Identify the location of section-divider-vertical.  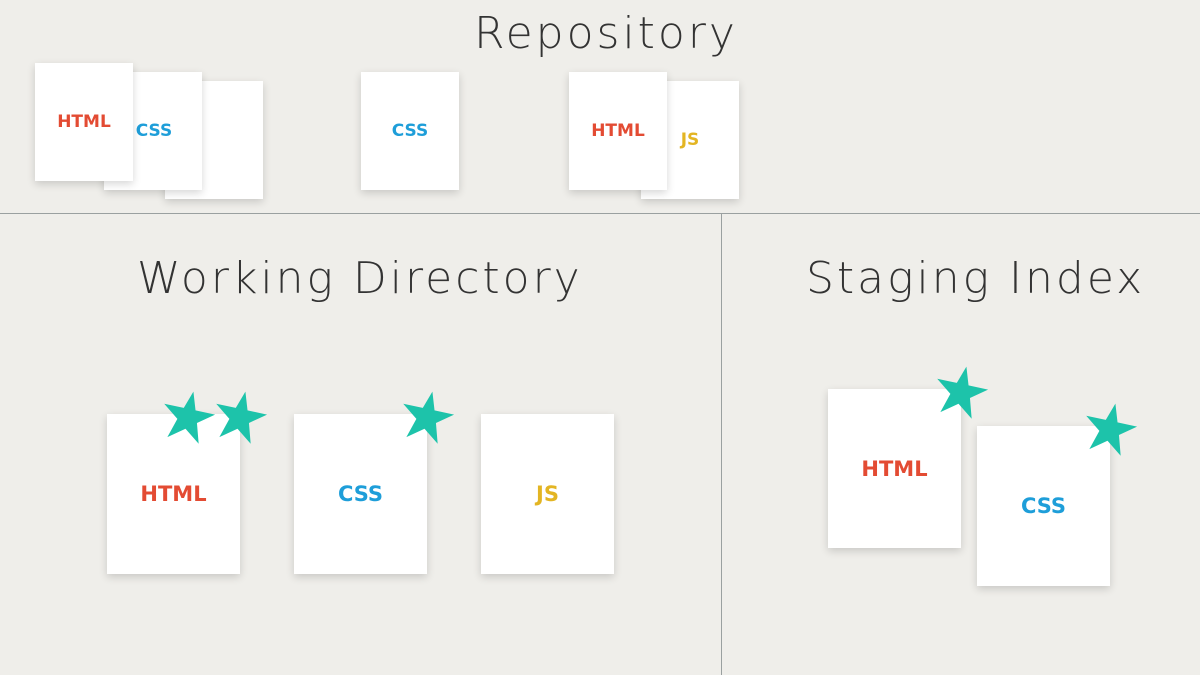
(721, 444).